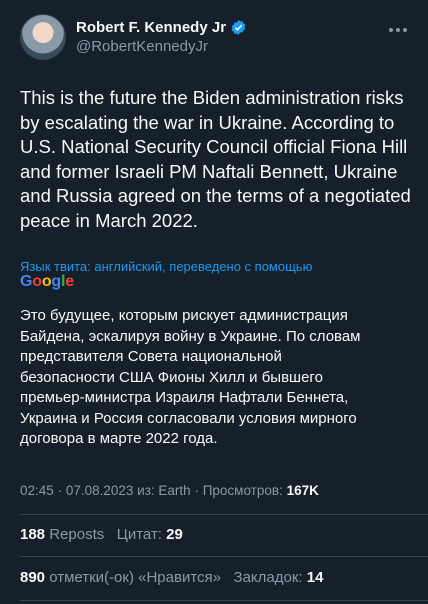 This screenshot has width=428, height=604. Describe the element at coordinates (37, 490) in the screenshot. I see `tweet-time: 02:45` at that location.